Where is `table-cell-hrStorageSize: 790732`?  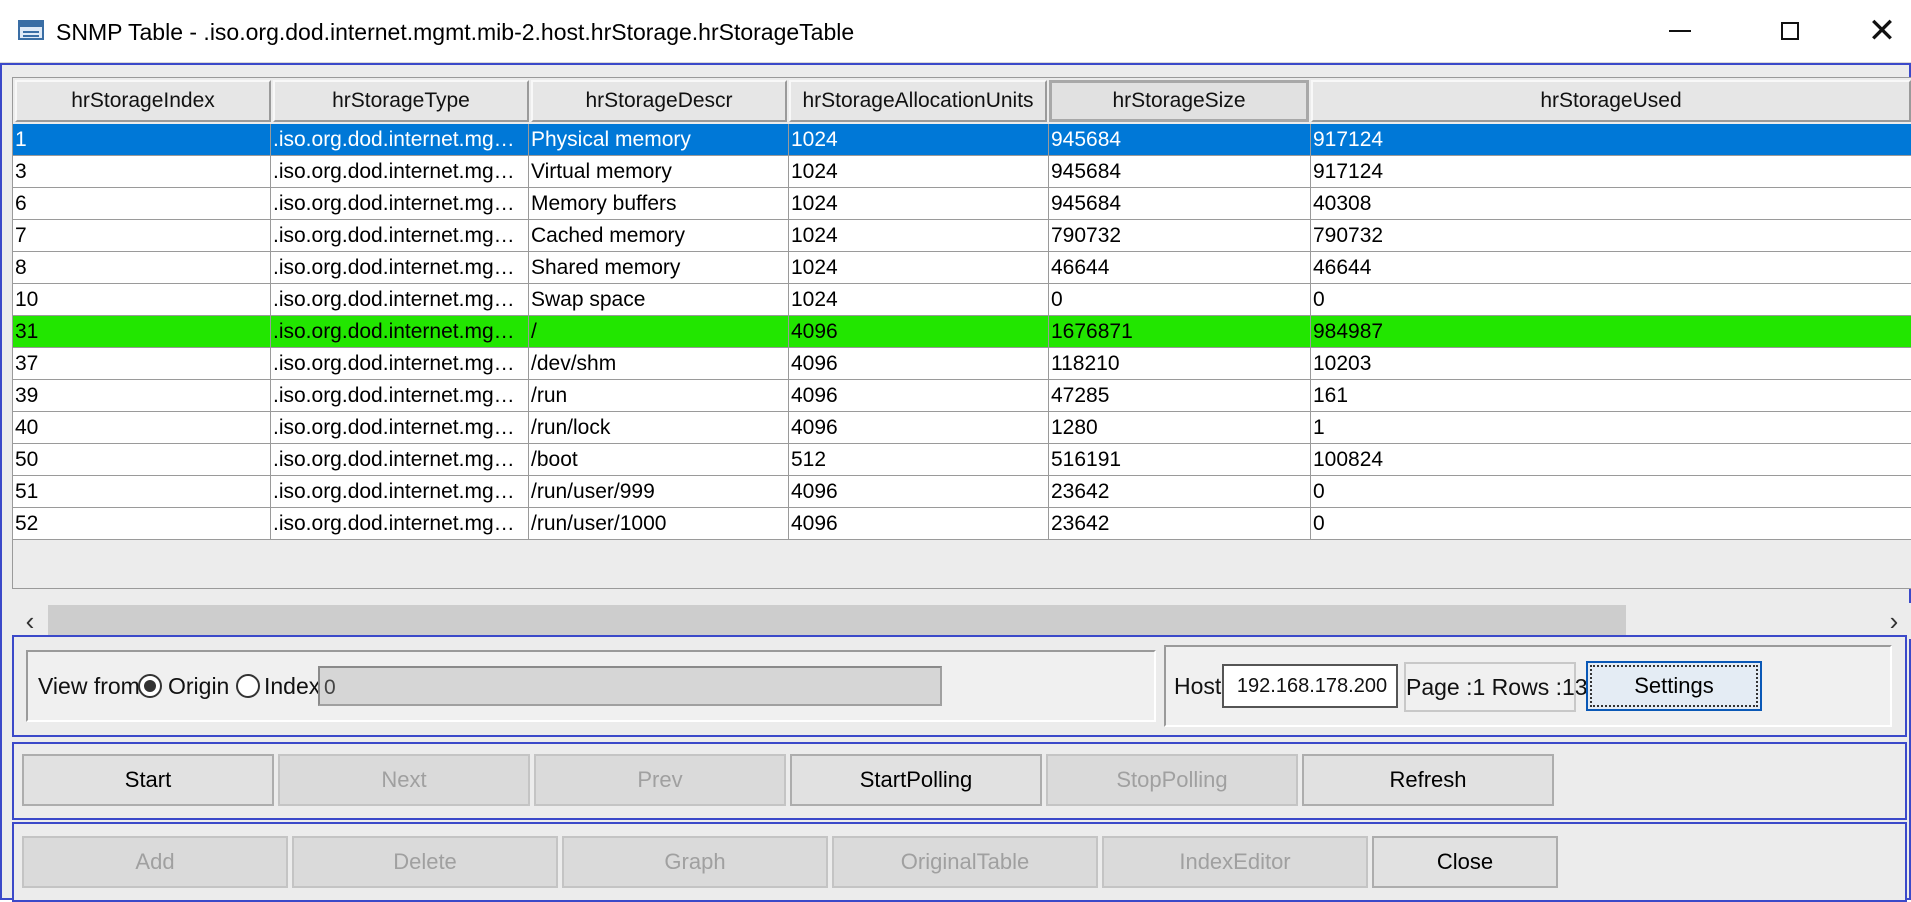
table-cell-hrStorageSize: 790732 is located at coordinates (1180, 235).